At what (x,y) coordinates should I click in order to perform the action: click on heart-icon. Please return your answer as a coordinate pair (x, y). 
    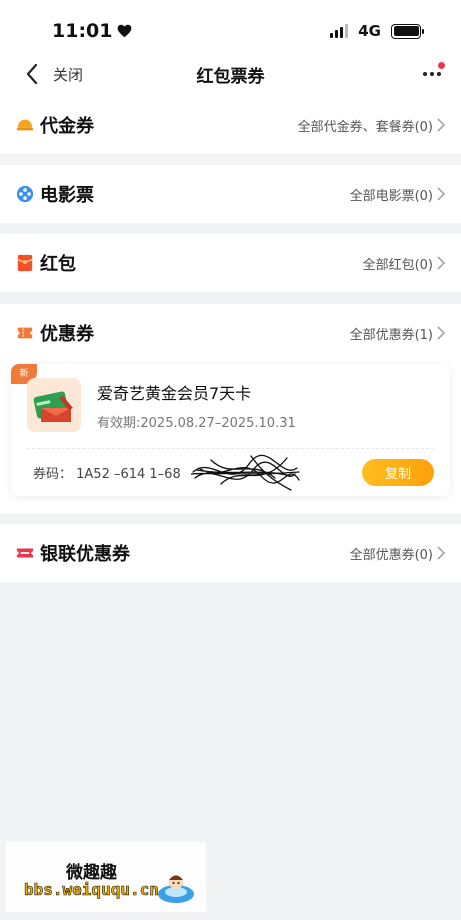
    Looking at the image, I should click on (125, 31).